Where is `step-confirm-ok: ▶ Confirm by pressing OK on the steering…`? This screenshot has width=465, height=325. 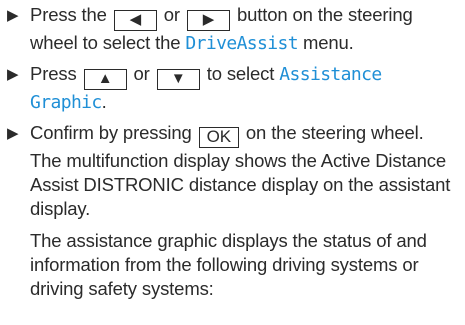 step-confirm-ok: ▶ Confirm by pressing OK on the steering… is located at coordinates (232, 134).